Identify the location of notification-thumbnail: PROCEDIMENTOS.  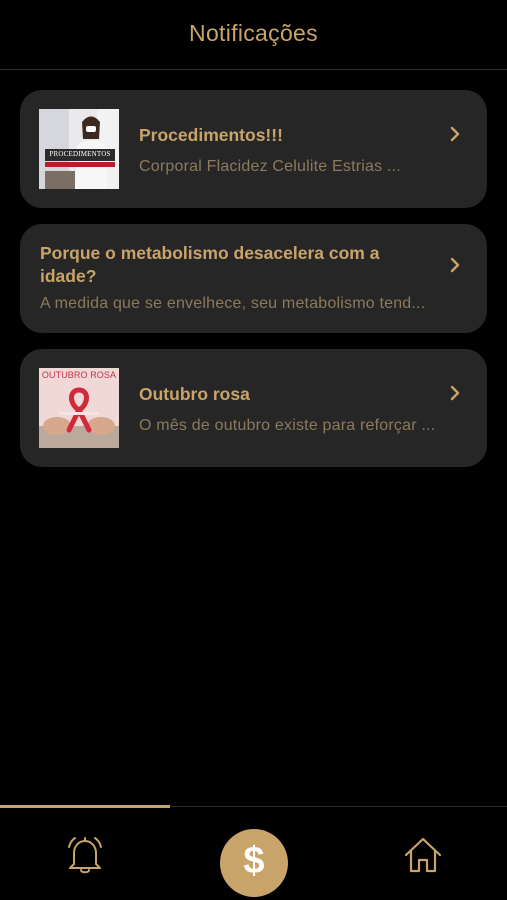
(79, 149).